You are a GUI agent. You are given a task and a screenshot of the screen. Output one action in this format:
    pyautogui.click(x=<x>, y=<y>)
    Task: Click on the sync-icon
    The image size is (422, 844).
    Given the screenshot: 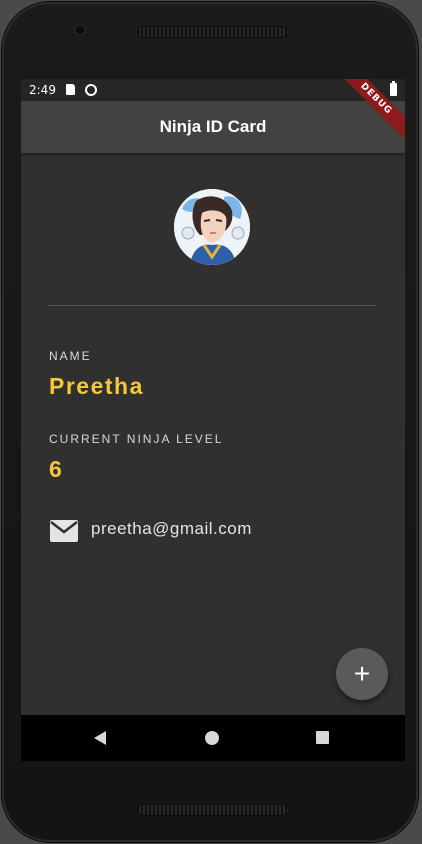 What is the action you would take?
    pyautogui.click(x=91, y=90)
    